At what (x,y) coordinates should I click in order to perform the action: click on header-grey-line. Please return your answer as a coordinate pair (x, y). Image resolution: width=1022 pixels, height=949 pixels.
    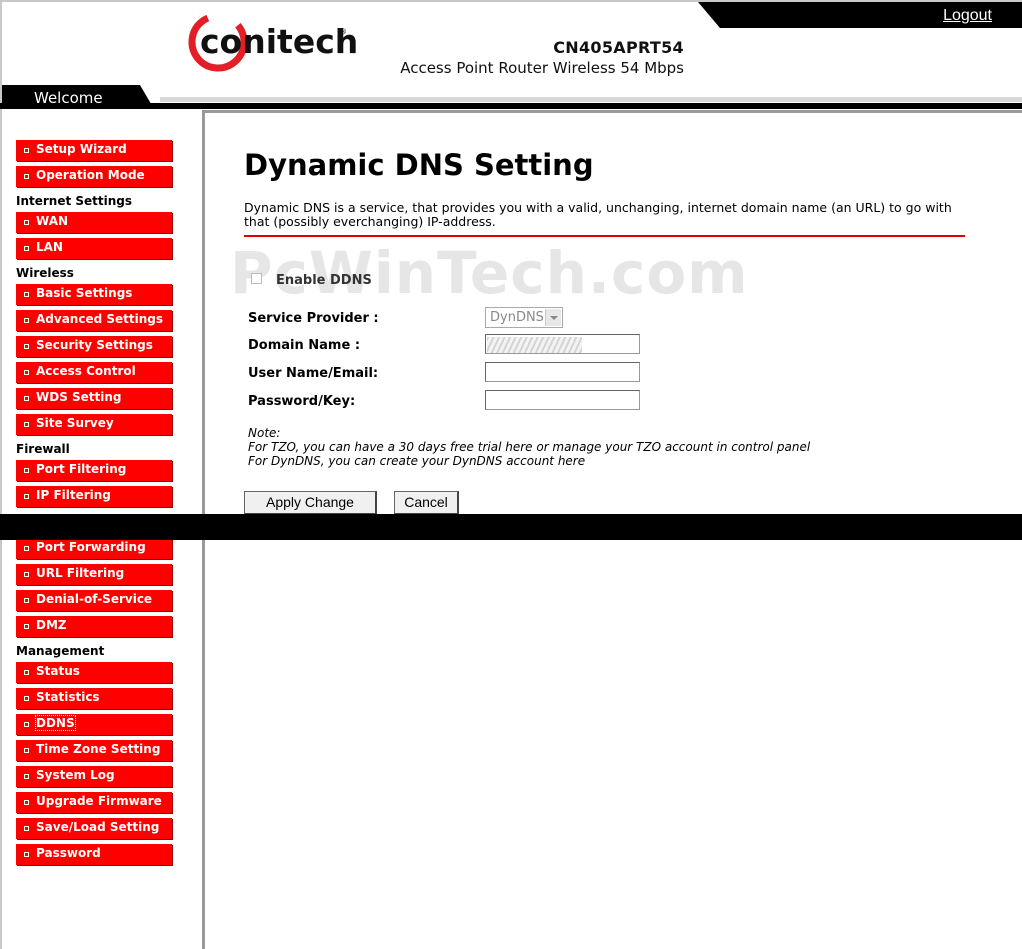
    Looking at the image, I should click on (591, 99).